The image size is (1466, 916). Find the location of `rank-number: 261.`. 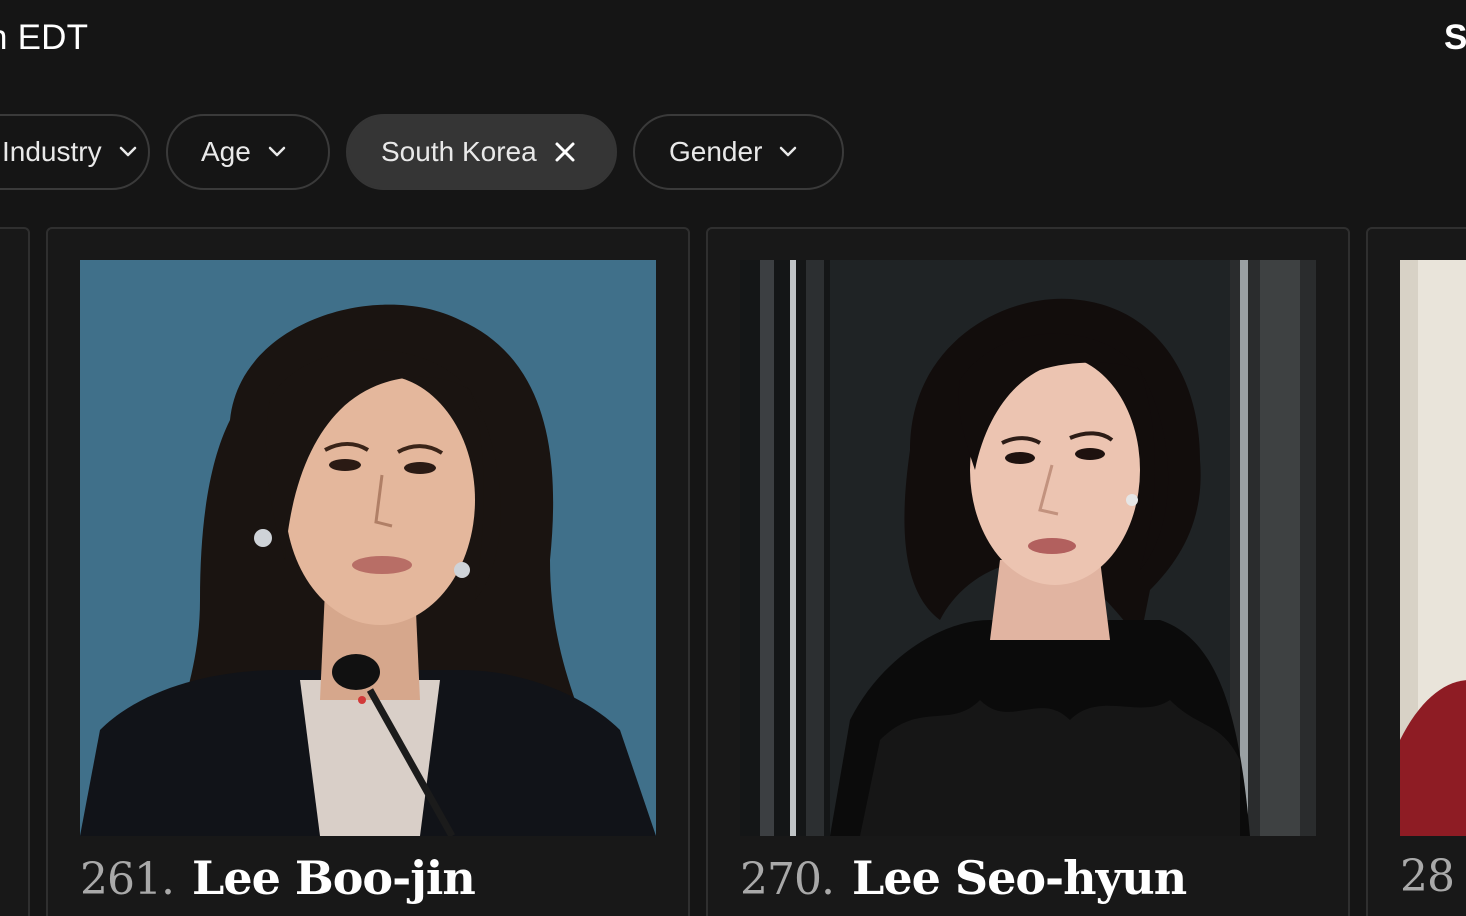

rank-number: 261. is located at coordinates (127, 879).